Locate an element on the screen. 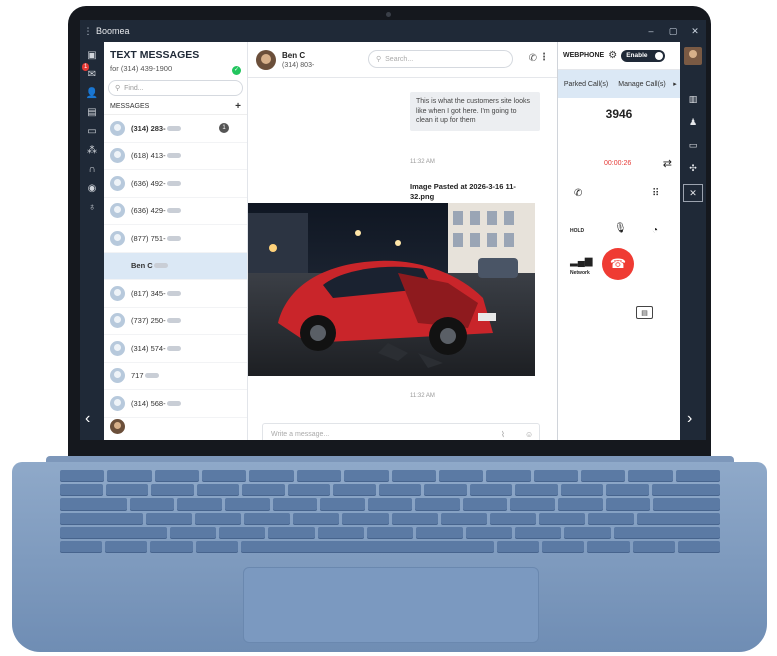  status-ok-icon: ✓ is located at coordinates (236, 70).